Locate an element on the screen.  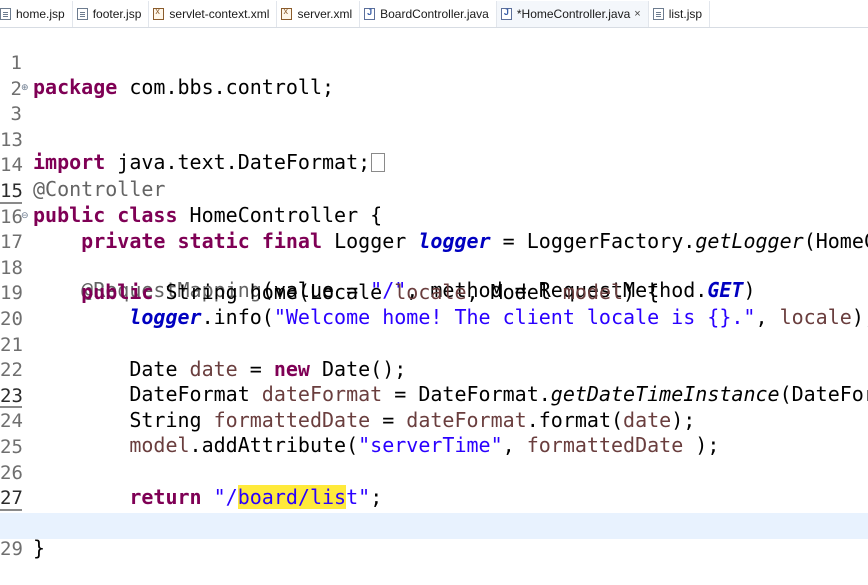
fold-collapse-icon: ⊖ is located at coordinates (25, 216).